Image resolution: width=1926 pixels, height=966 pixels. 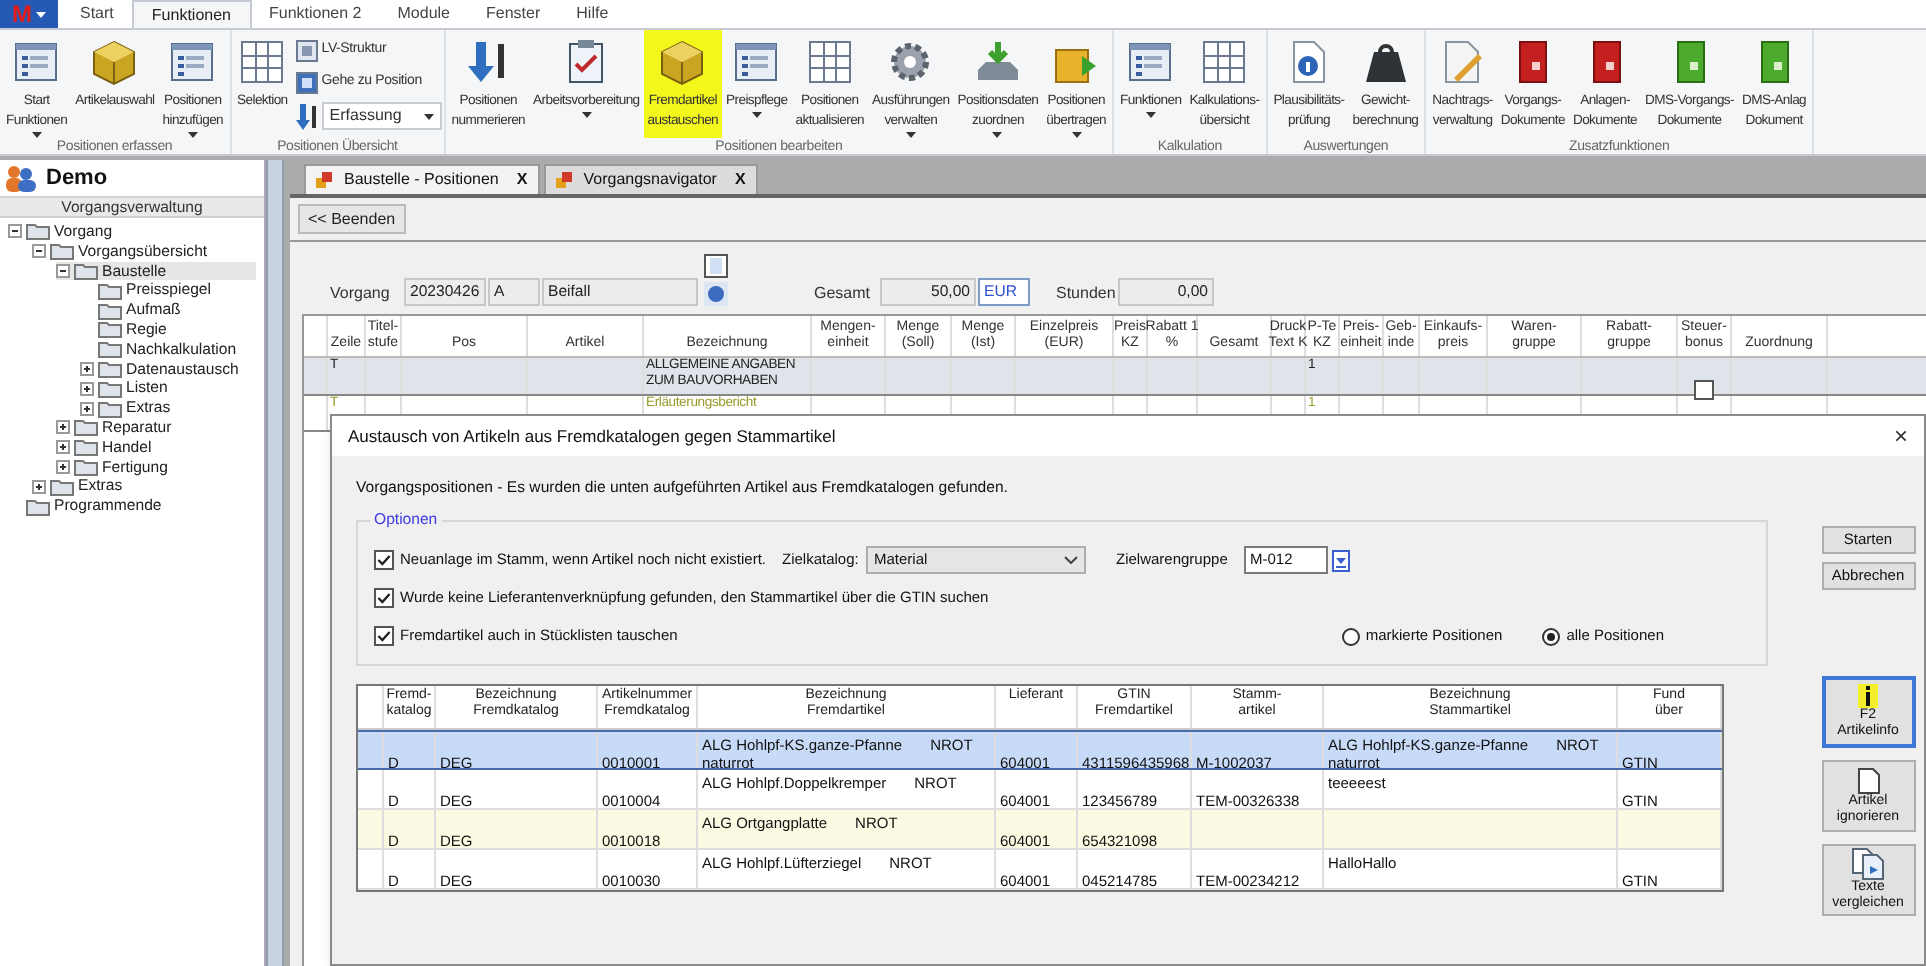 What do you see at coordinates (361, 294) in the screenshot?
I see `field-label: Vorgang` at bounding box center [361, 294].